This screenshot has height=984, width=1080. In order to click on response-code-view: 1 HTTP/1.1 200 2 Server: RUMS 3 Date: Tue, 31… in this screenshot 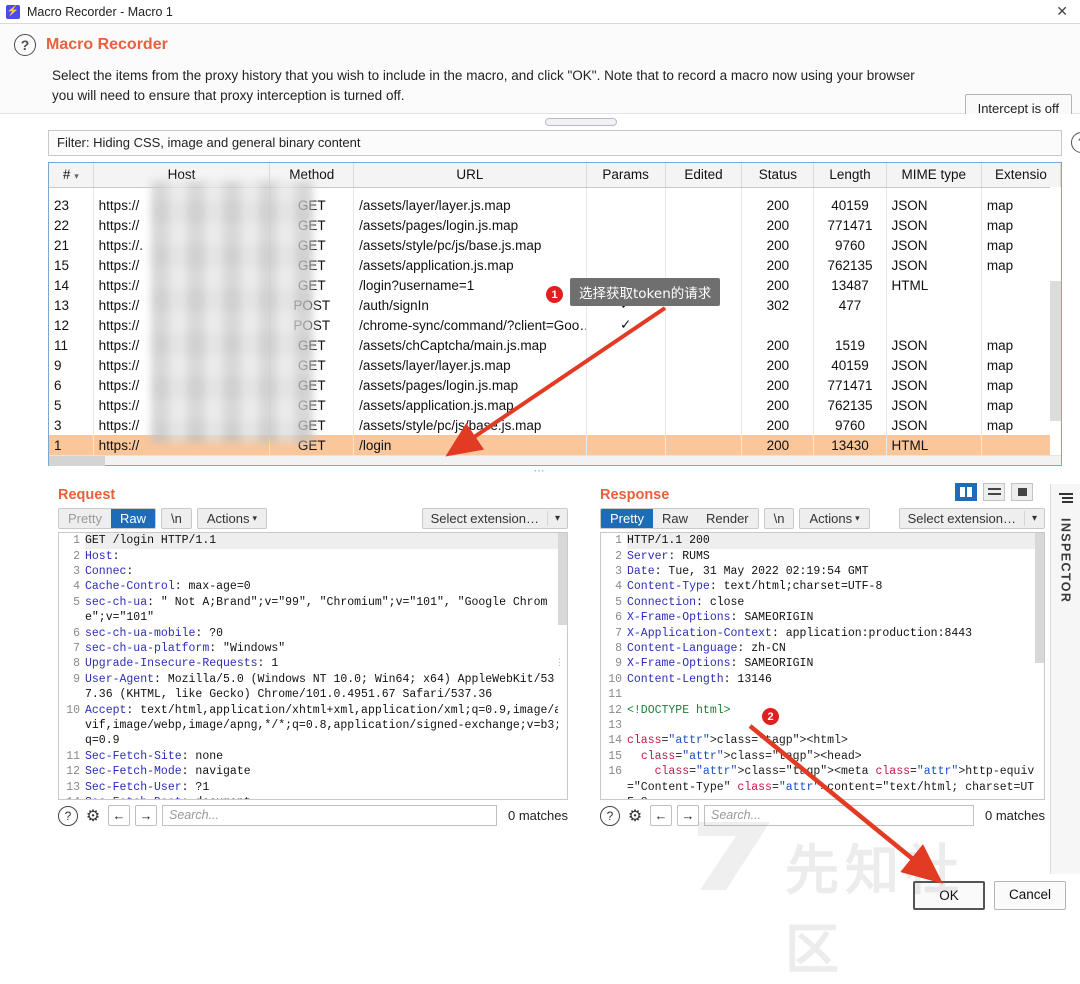, I will do `click(822, 666)`.